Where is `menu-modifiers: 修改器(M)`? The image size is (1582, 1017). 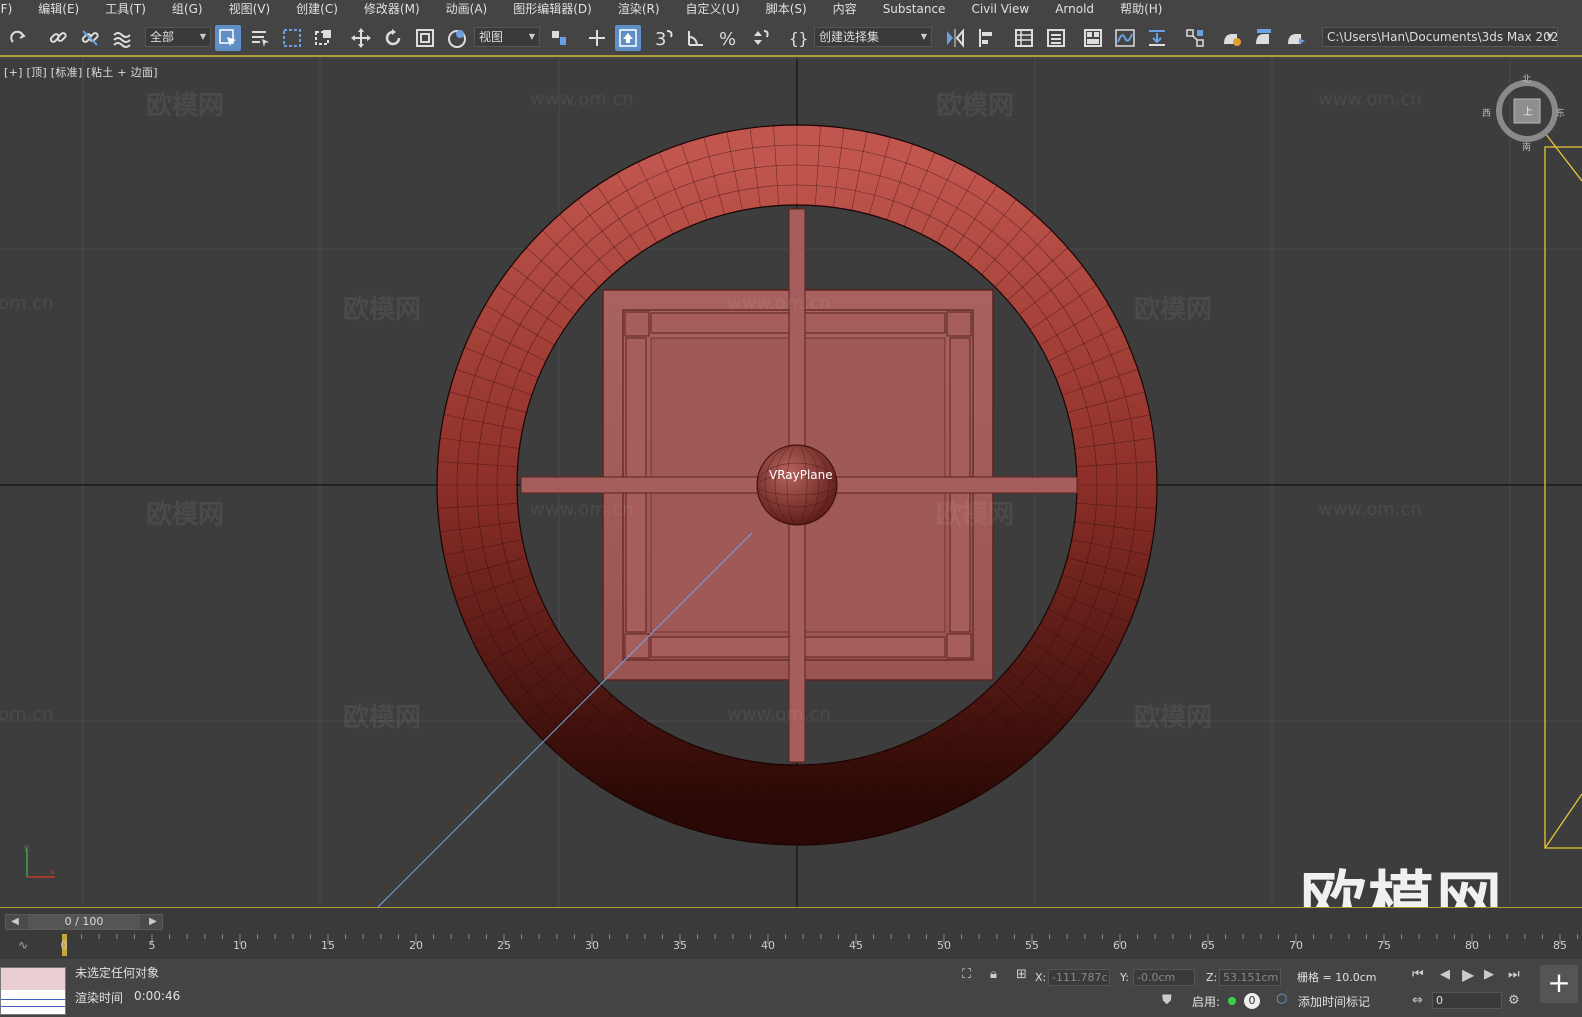
menu-modifiers: 修改器(M) is located at coordinates (392, 9).